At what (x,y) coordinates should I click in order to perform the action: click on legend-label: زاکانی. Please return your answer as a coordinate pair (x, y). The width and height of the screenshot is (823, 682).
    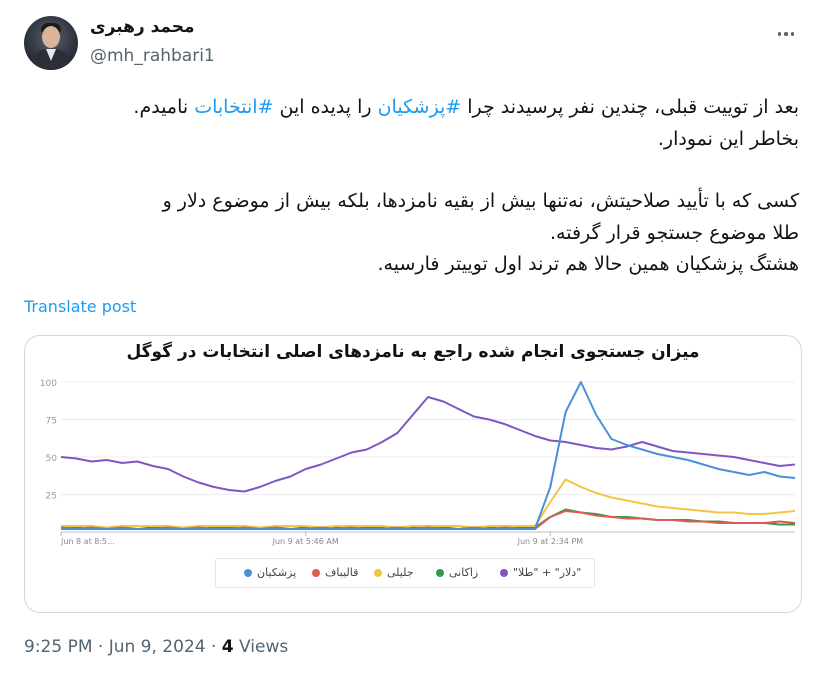
    Looking at the image, I should click on (464, 572).